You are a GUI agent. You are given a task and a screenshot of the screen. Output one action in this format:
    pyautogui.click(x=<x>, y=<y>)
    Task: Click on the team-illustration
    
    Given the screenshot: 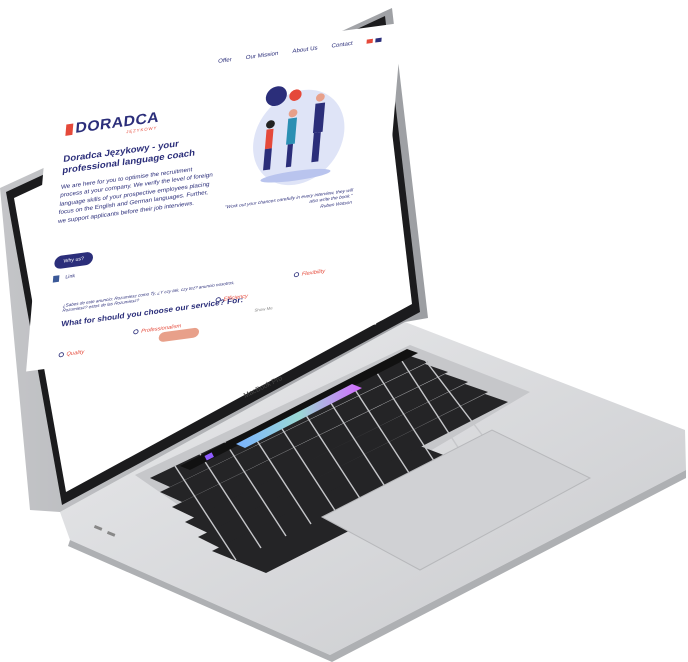 What is the action you would take?
    pyautogui.click(x=299, y=136)
    